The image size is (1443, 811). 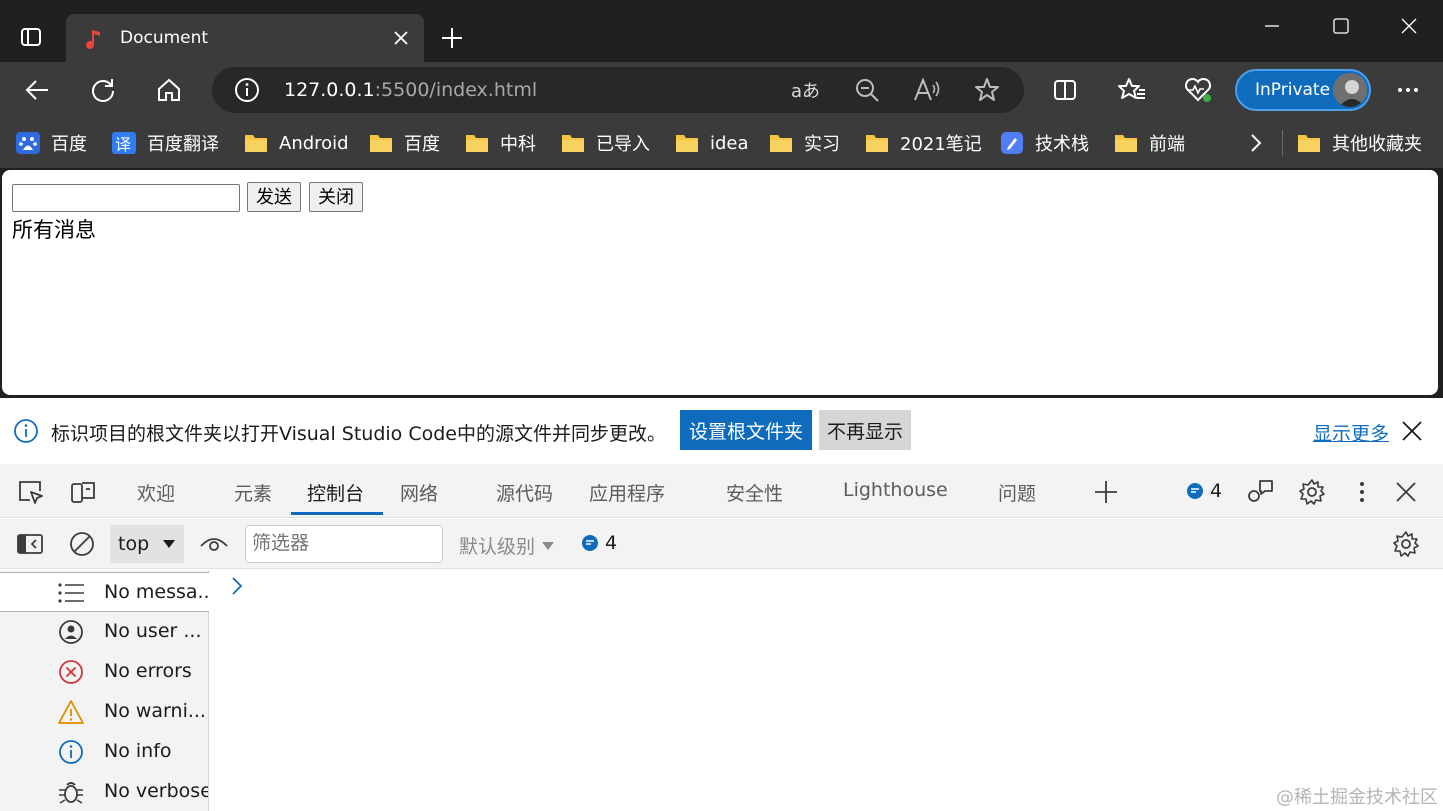 I want to click on tab-issues: 问题, so click(x=1017, y=492).